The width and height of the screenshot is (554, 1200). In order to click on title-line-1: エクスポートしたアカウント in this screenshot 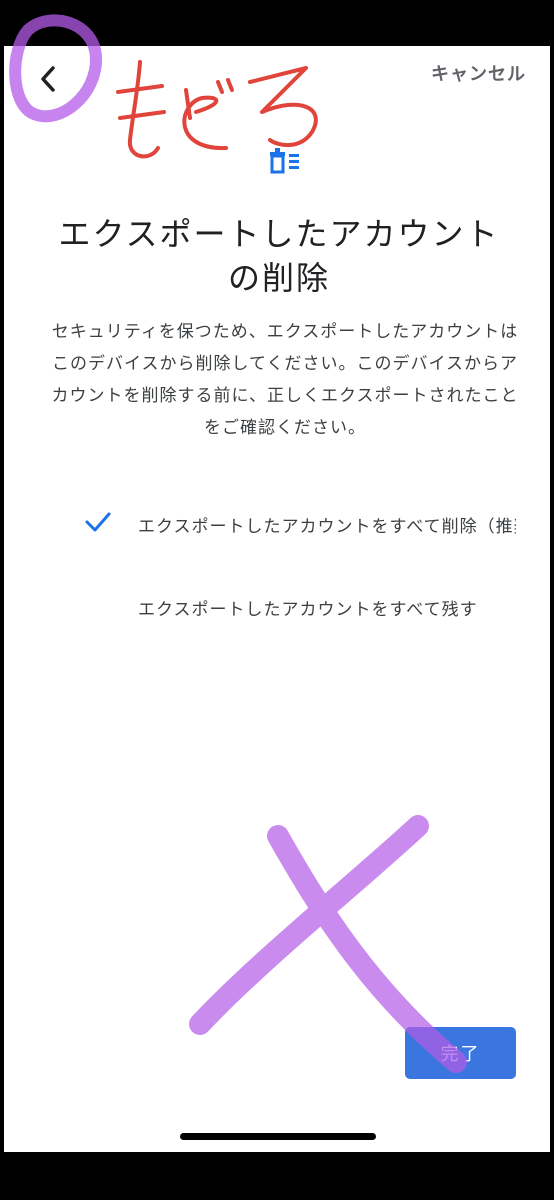, I will do `click(279, 234)`.